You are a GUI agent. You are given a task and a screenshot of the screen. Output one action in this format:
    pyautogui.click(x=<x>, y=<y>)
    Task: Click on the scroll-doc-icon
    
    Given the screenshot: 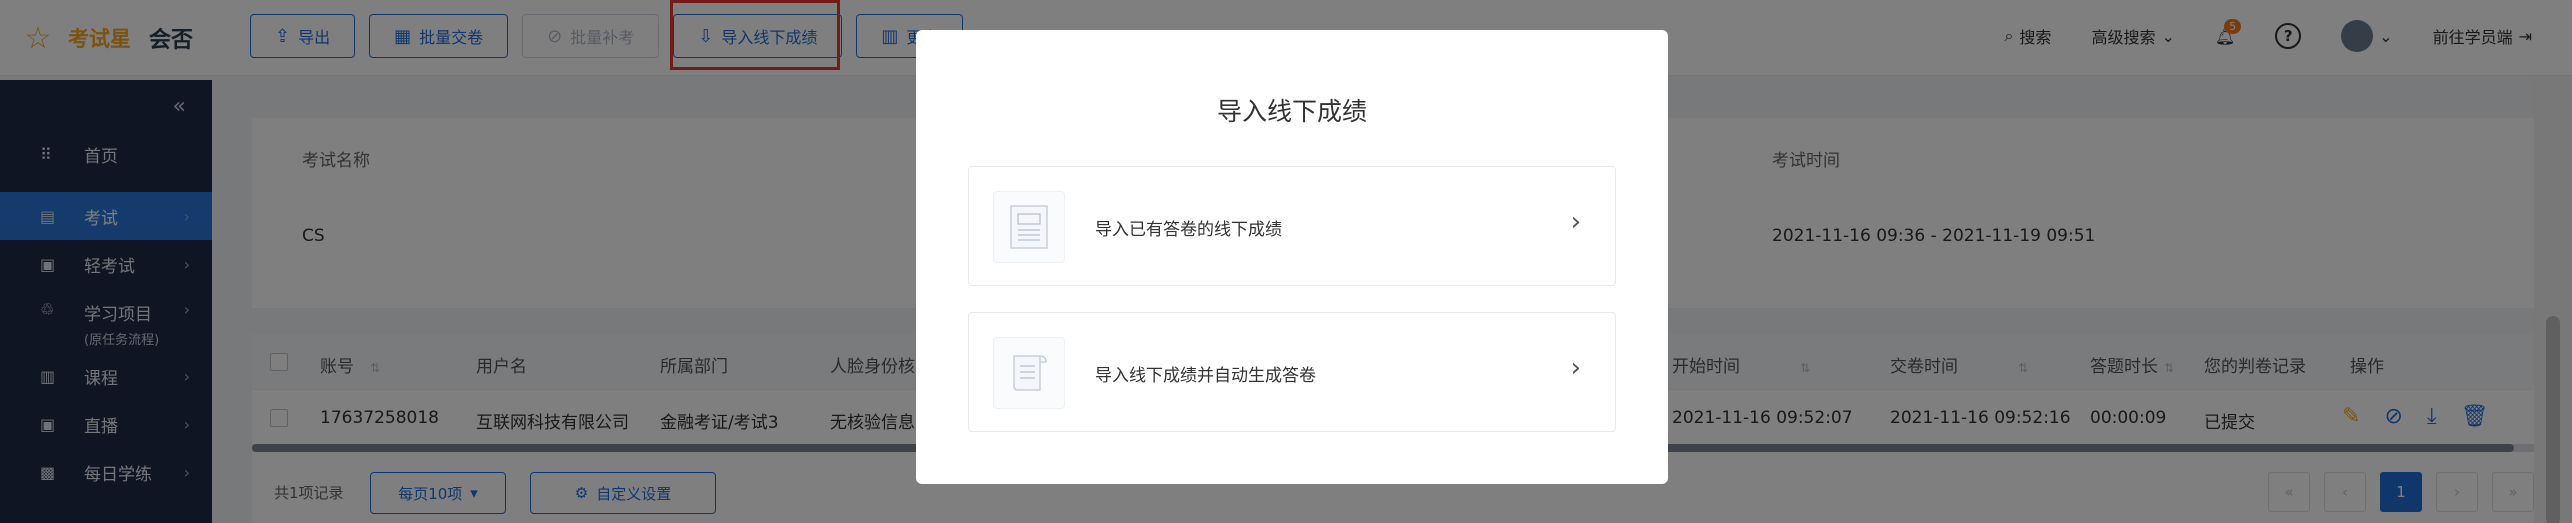 What is the action you would take?
    pyautogui.click(x=1029, y=373)
    